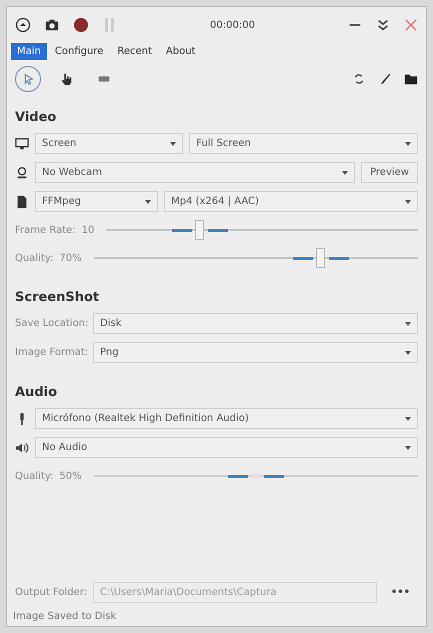  Describe the element at coordinates (226, 447) in the screenshot. I see `dropdown: No Audio` at that location.